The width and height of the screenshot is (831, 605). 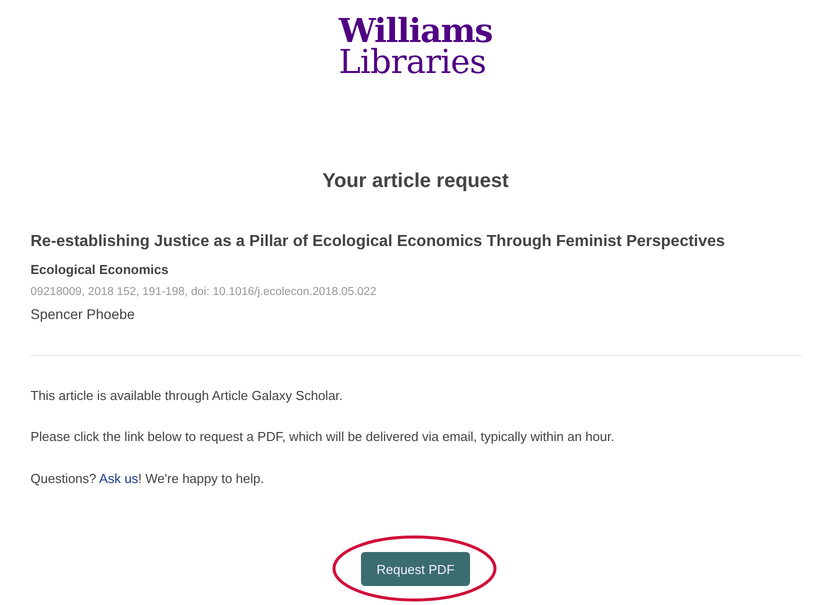 I want to click on author-name: Spencer Phoebe, so click(x=83, y=314).